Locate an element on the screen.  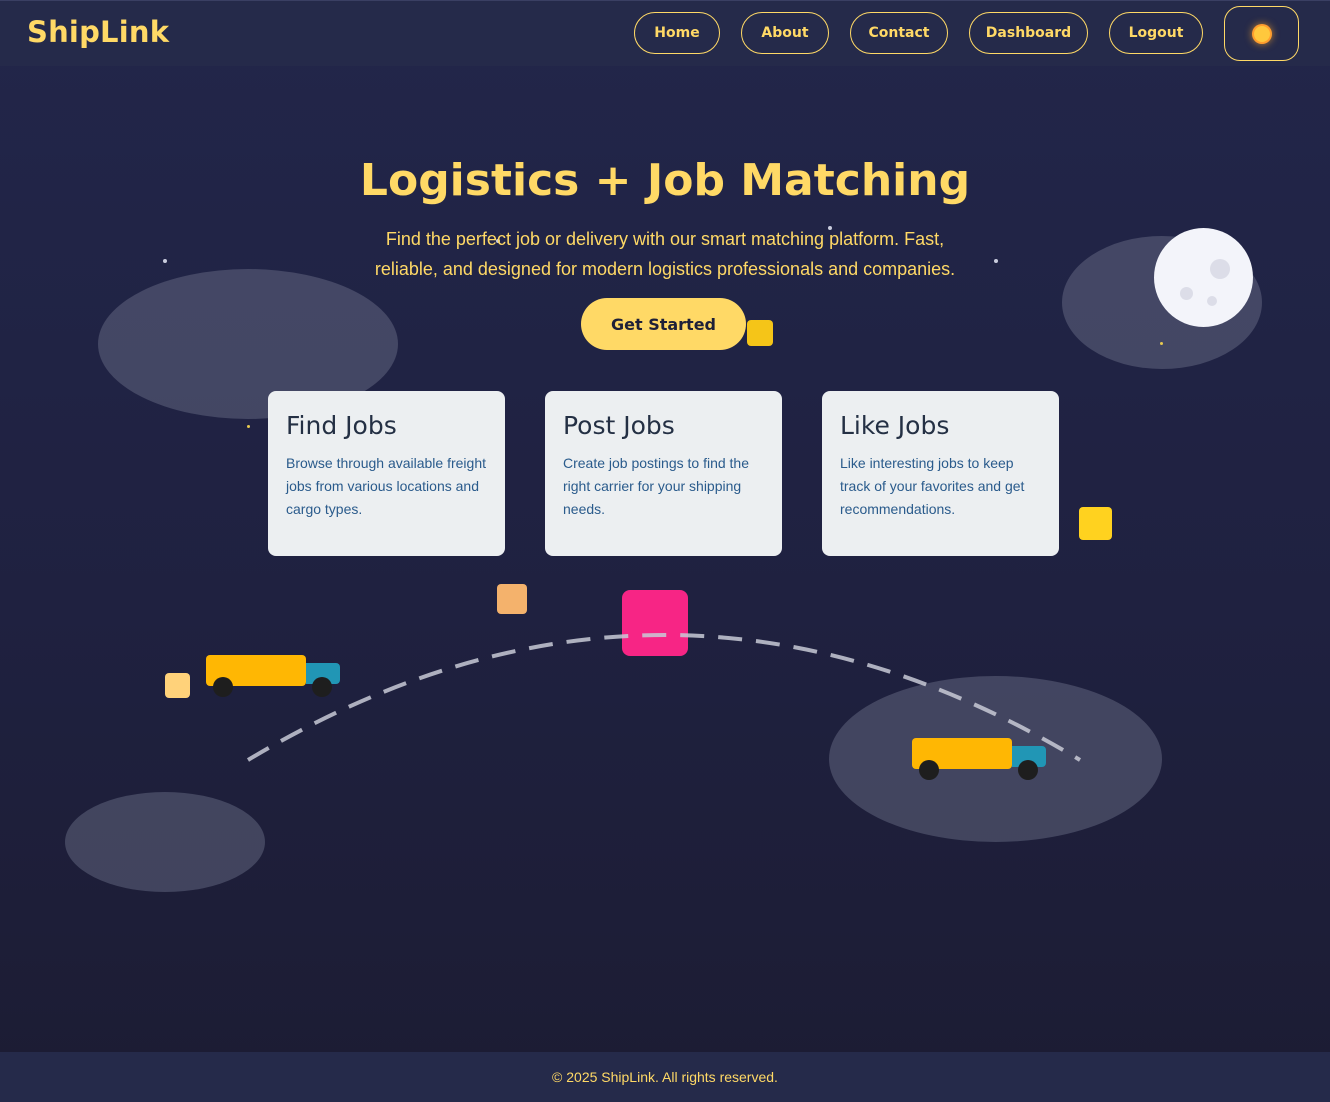
delivery-route-path is located at coordinates (664, 697).